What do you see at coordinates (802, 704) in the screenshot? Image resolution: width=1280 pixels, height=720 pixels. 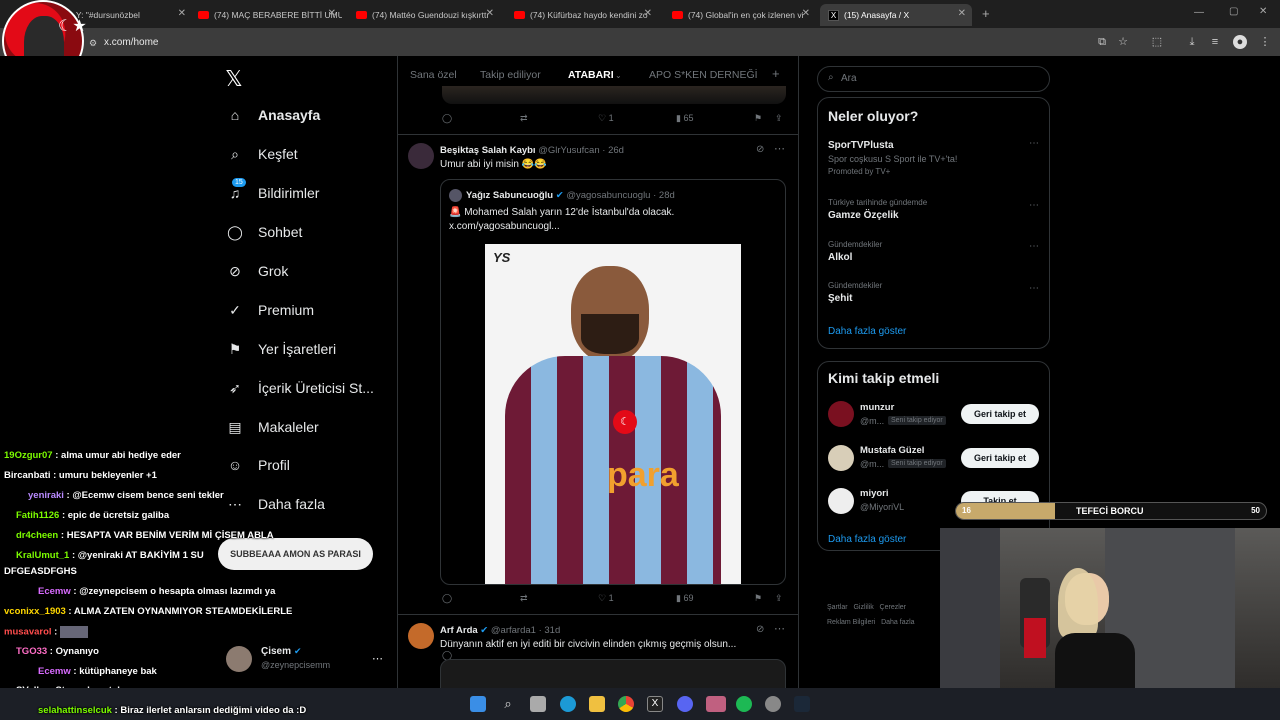 I see `steam-icon` at bounding box center [802, 704].